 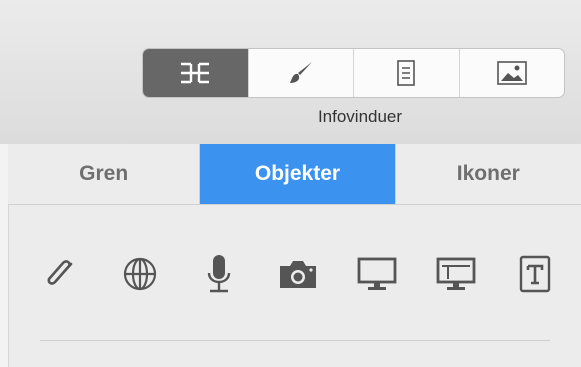 I want to click on microphone-icon, so click(x=219, y=274).